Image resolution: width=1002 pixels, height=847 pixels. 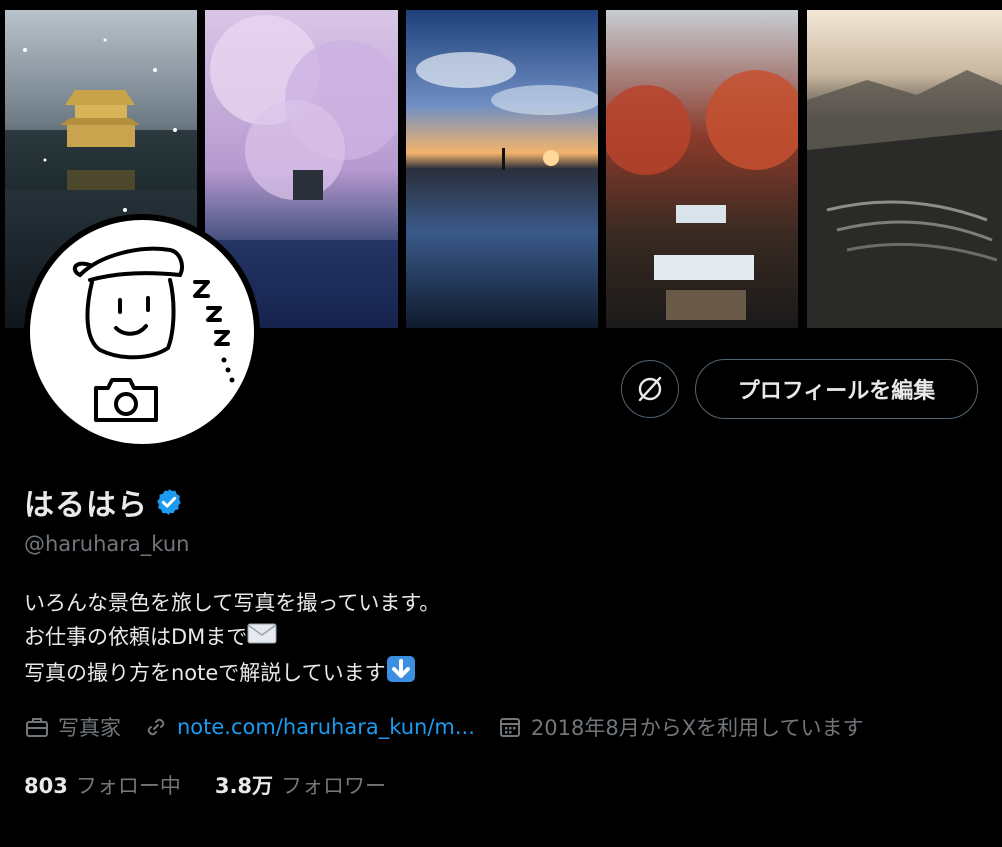 What do you see at coordinates (680, 727) in the screenshot?
I see `profile-join-date: 2018年8月からXを利用しています` at bounding box center [680, 727].